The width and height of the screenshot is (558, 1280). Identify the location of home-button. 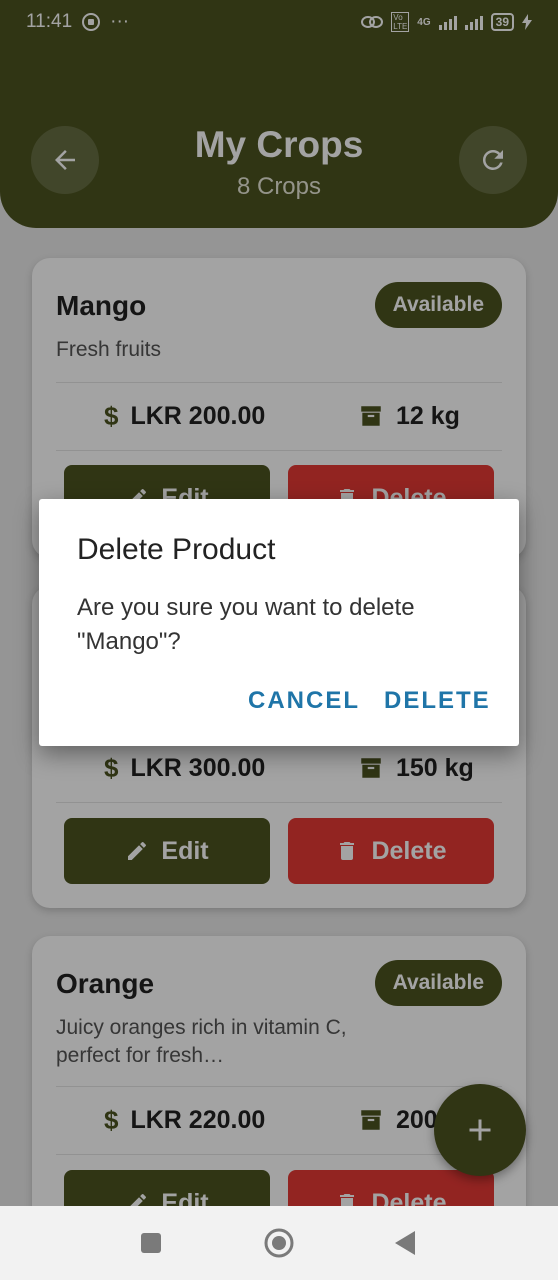
(279, 1243).